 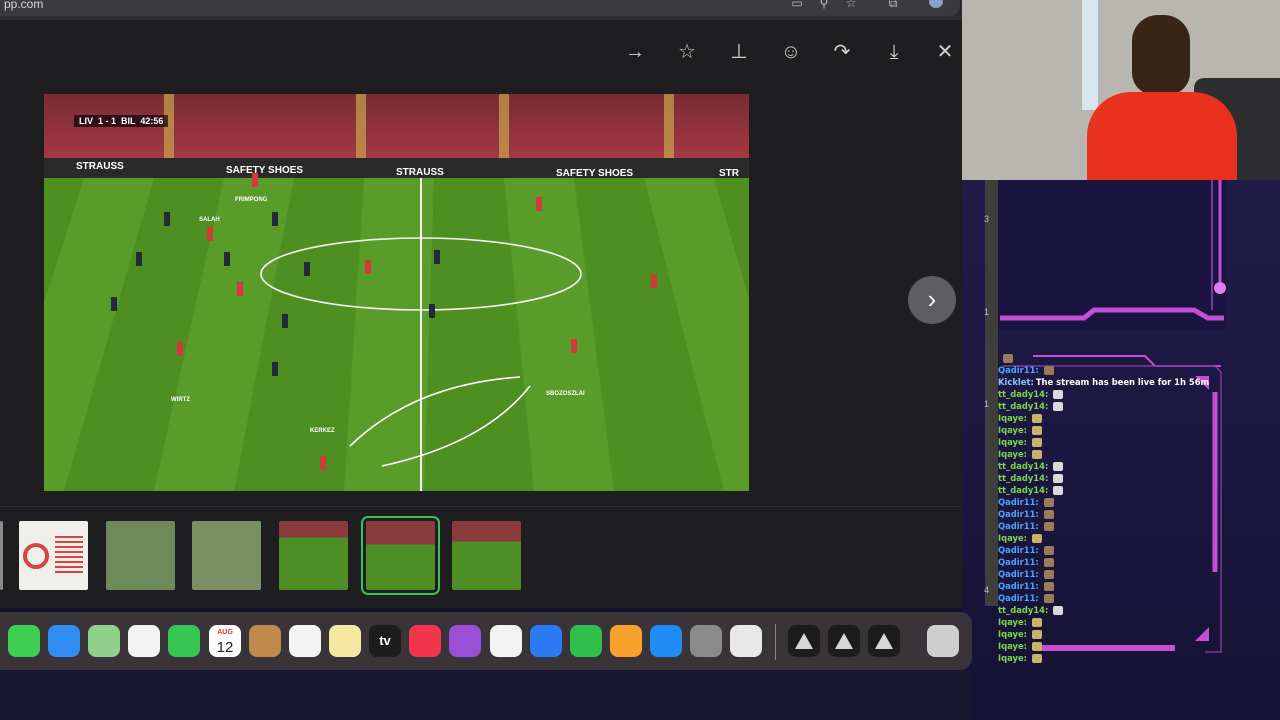 I want to click on podcasts-icon, so click(x=465, y=641).